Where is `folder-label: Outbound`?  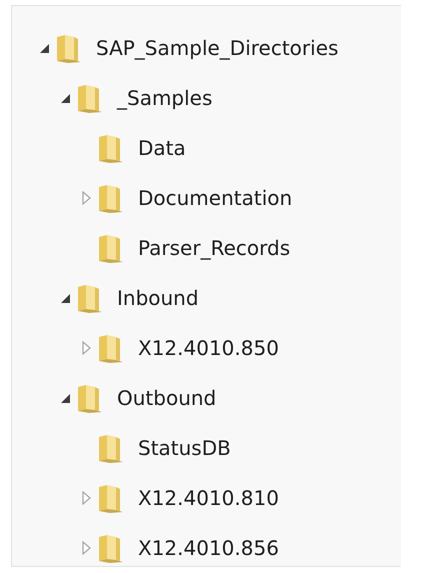 folder-label: Outbound is located at coordinates (166, 398).